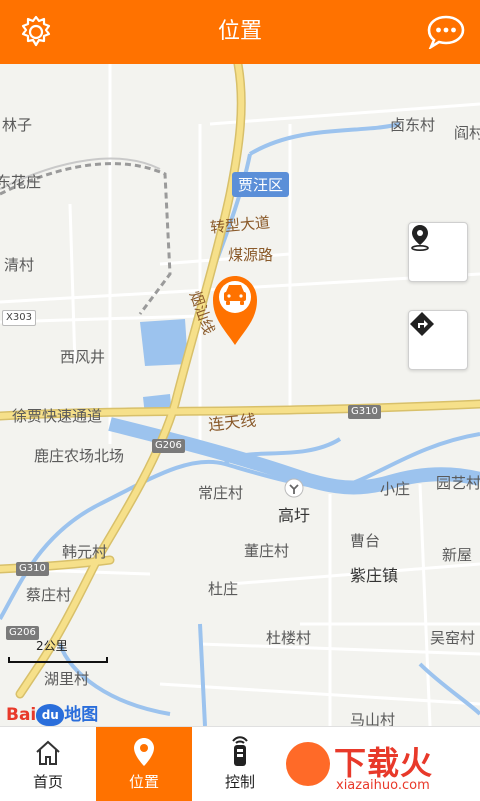 The width and height of the screenshot is (480, 801). I want to click on map-label: 杜庄, so click(223, 589).